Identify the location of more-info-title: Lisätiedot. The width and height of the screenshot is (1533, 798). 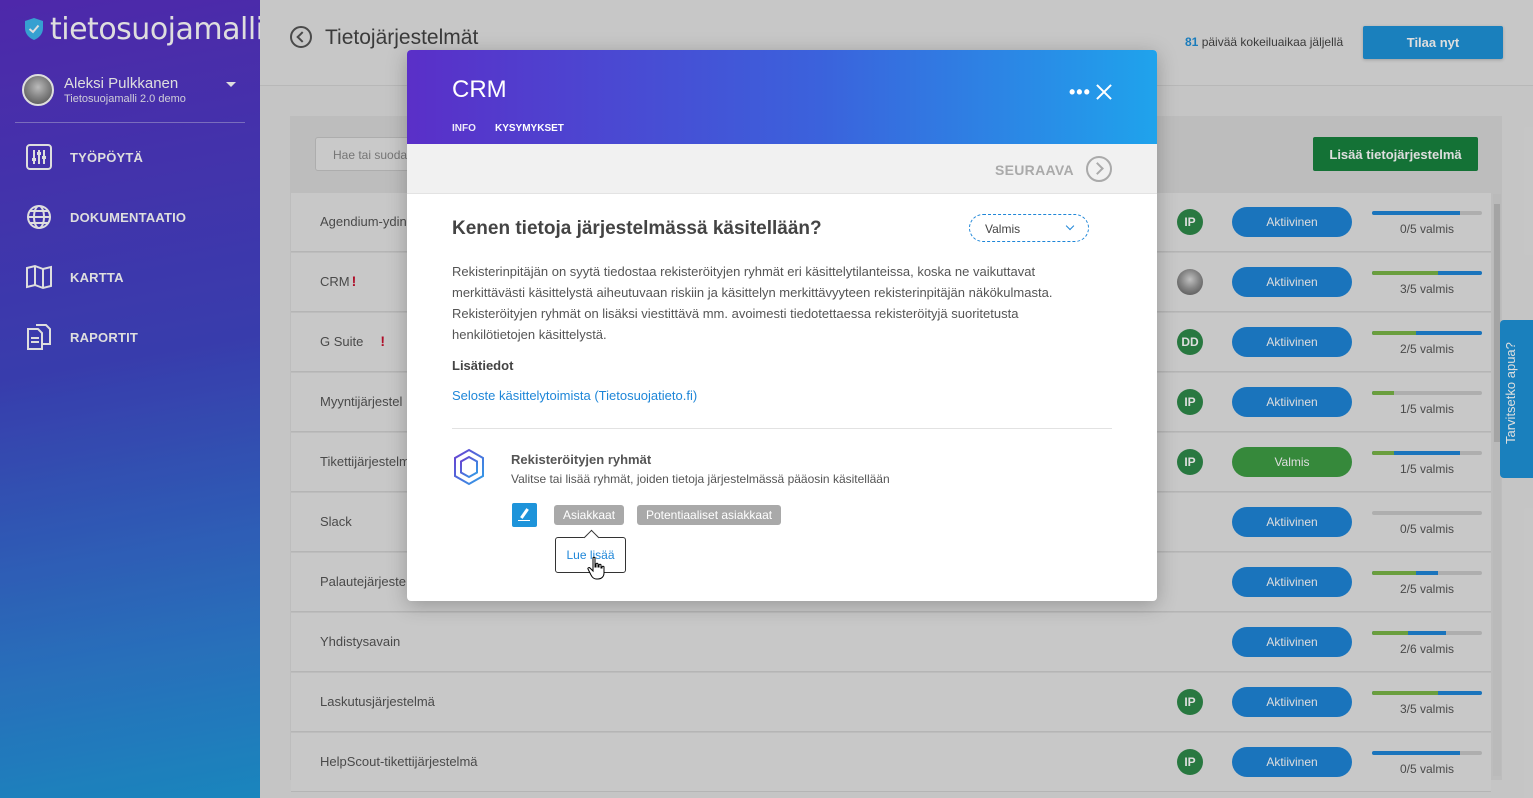
(483, 365).